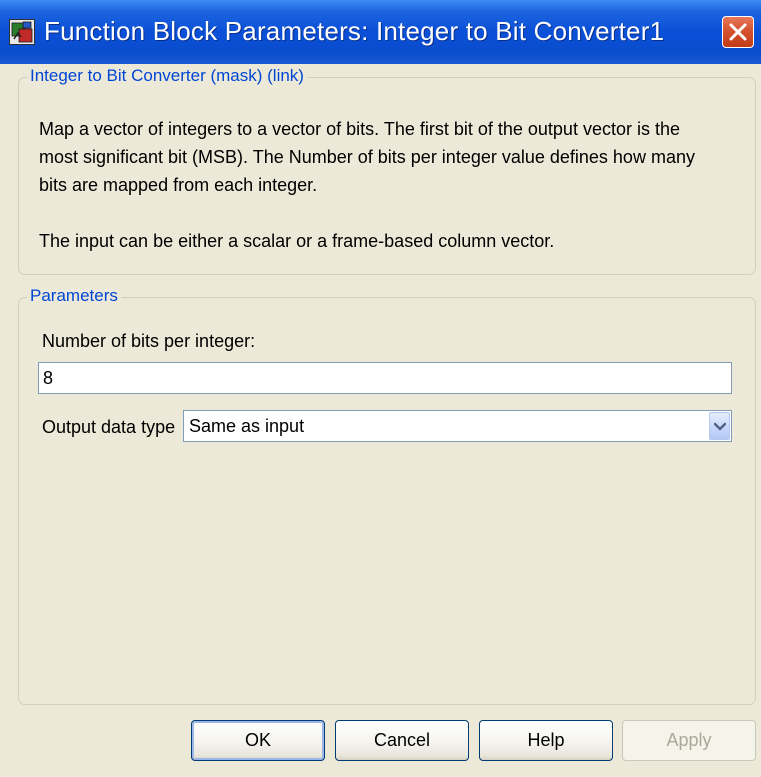 Image resolution: width=761 pixels, height=777 pixels. What do you see at coordinates (167, 76) in the screenshot?
I see `description-group-legend: Integer to Bit Converter (mask) (link)` at bounding box center [167, 76].